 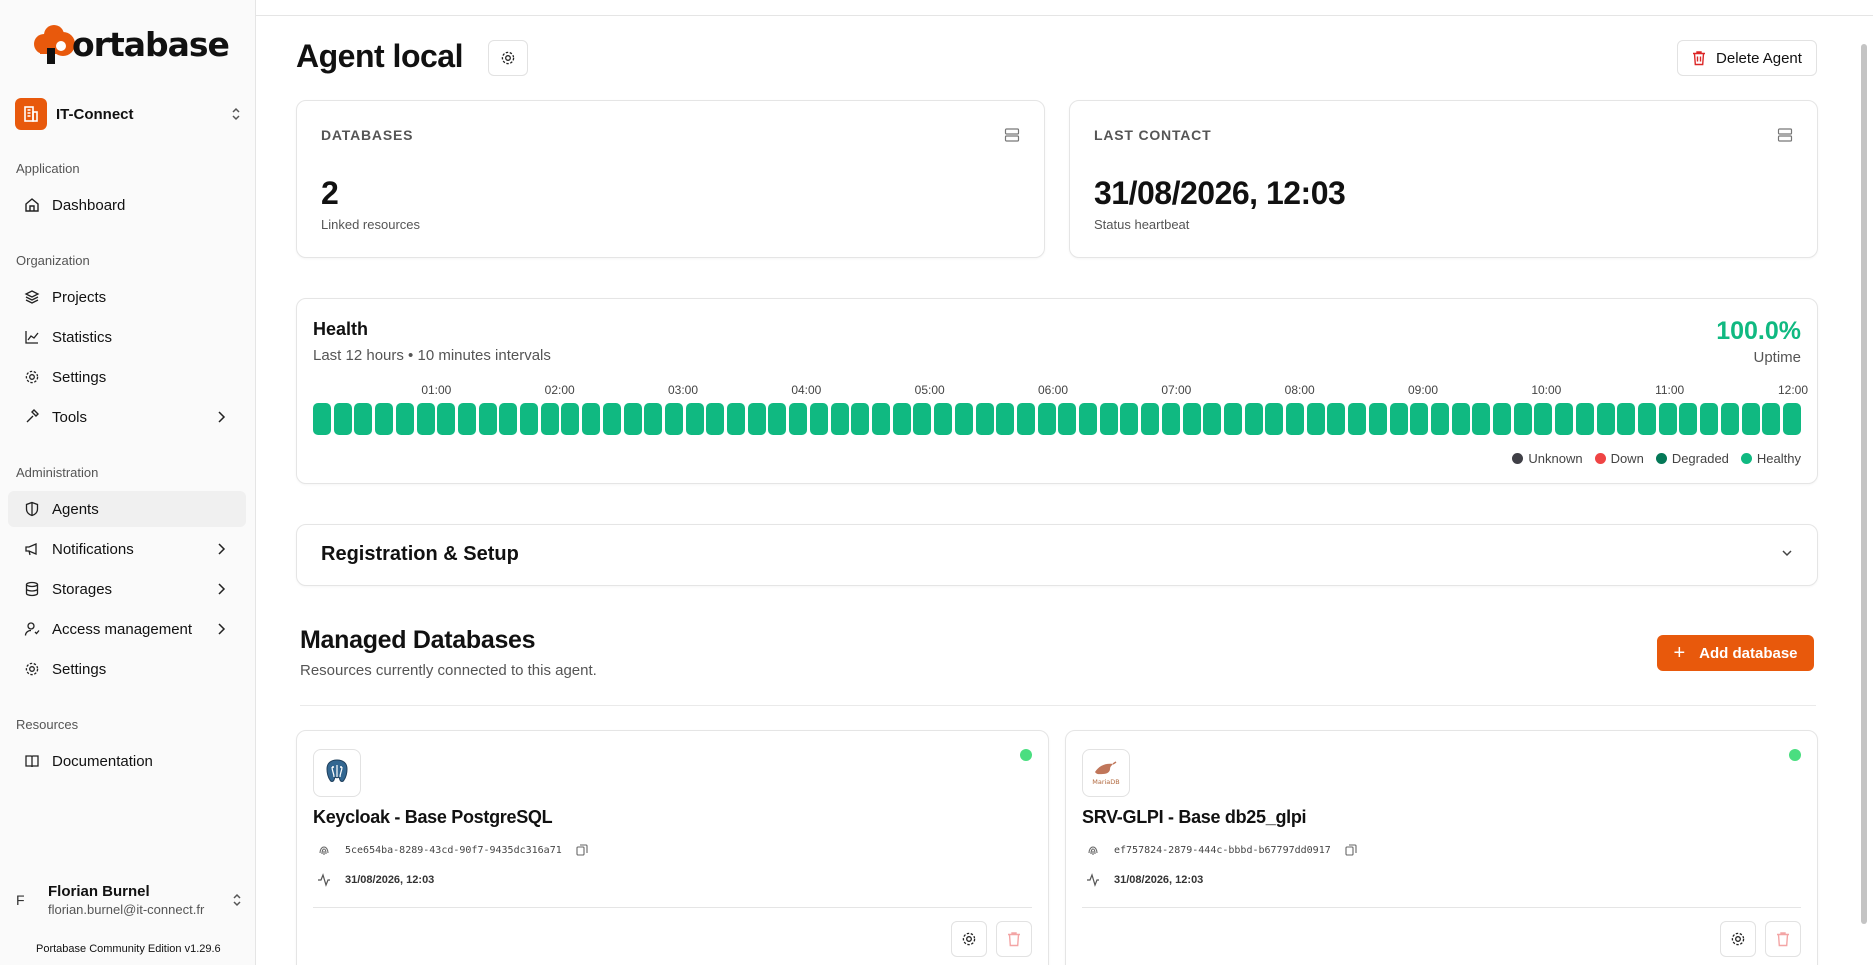 I want to click on sidebar-item-projects: Projects, so click(x=127, y=297).